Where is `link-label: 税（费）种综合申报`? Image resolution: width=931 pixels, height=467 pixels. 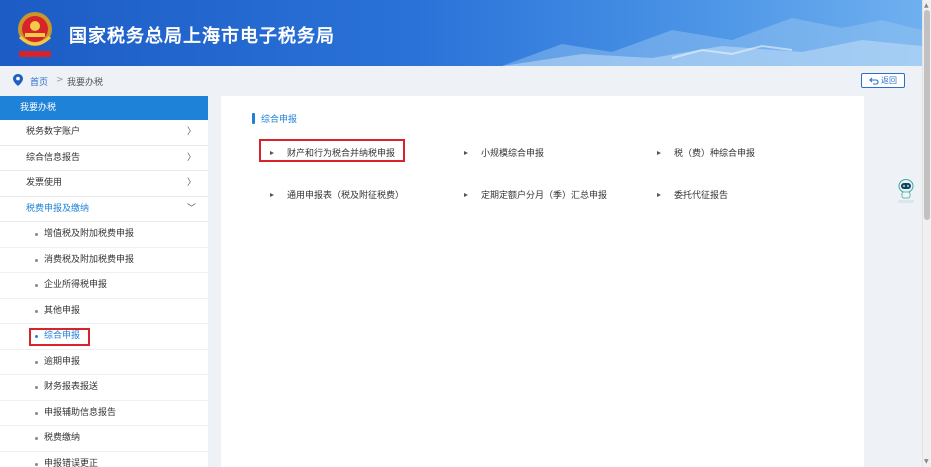 link-label: 税（费）种综合申报 is located at coordinates (715, 154).